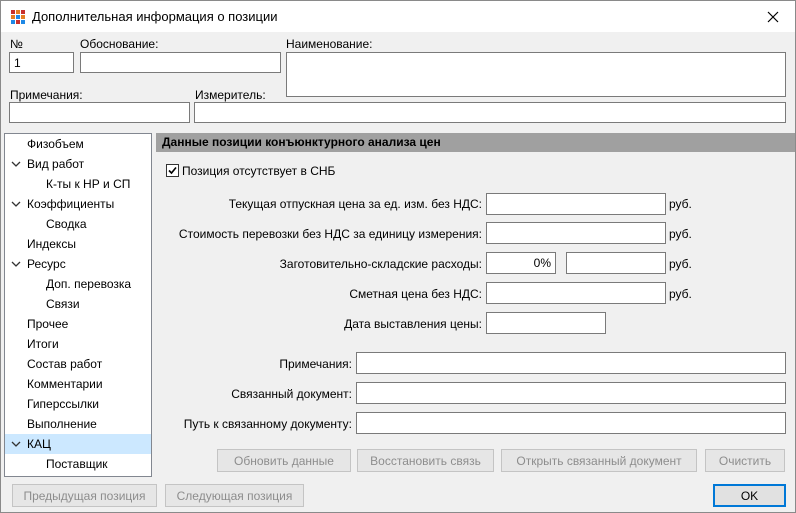  I want to click on tree-item-label: Поставщик, so click(77, 464).